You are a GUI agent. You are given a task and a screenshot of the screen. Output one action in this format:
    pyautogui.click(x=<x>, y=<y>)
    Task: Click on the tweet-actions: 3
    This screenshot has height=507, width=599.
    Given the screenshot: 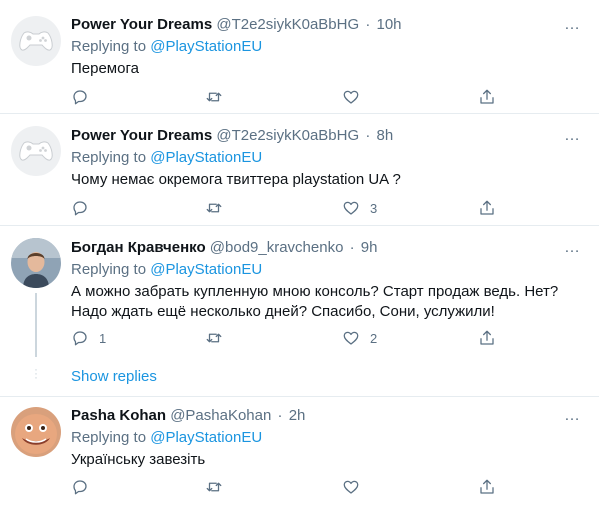 What is the action you would take?
    pyautogui.click(x=282, y=208)
    